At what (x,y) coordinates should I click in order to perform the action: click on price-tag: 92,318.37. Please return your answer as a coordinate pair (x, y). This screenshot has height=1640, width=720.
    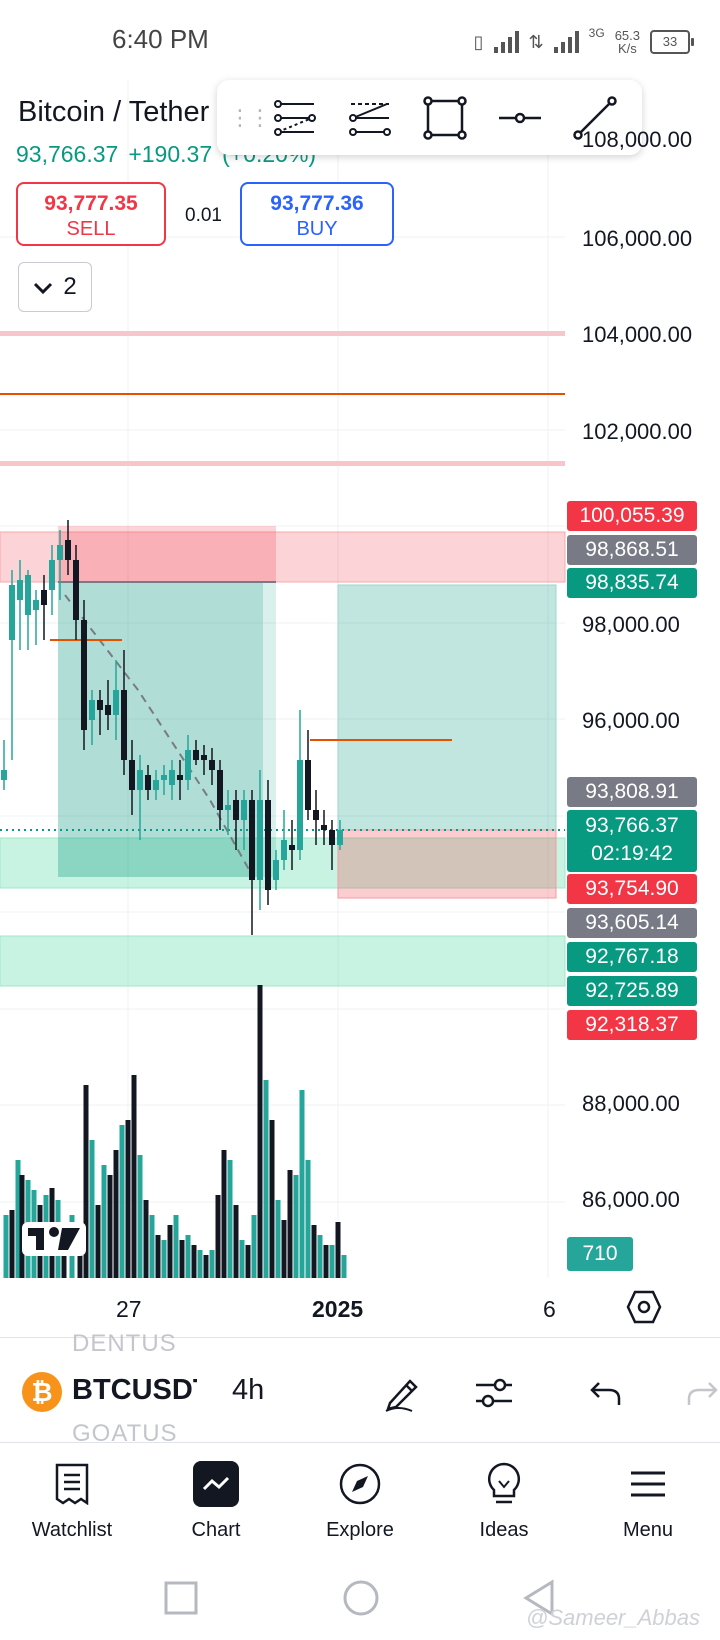
    Looking at the image, I should click on (632, 1025).